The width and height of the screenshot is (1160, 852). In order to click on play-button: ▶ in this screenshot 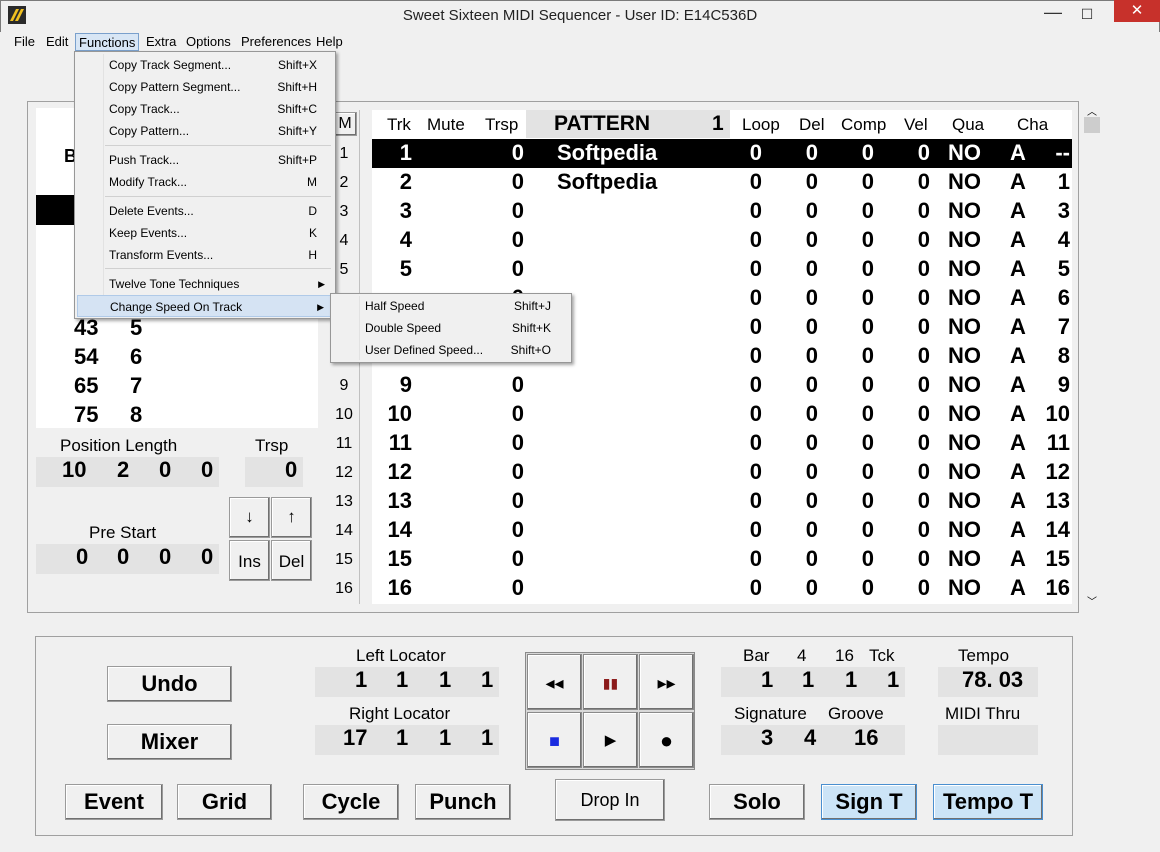, I will do `click(610, 740)`.